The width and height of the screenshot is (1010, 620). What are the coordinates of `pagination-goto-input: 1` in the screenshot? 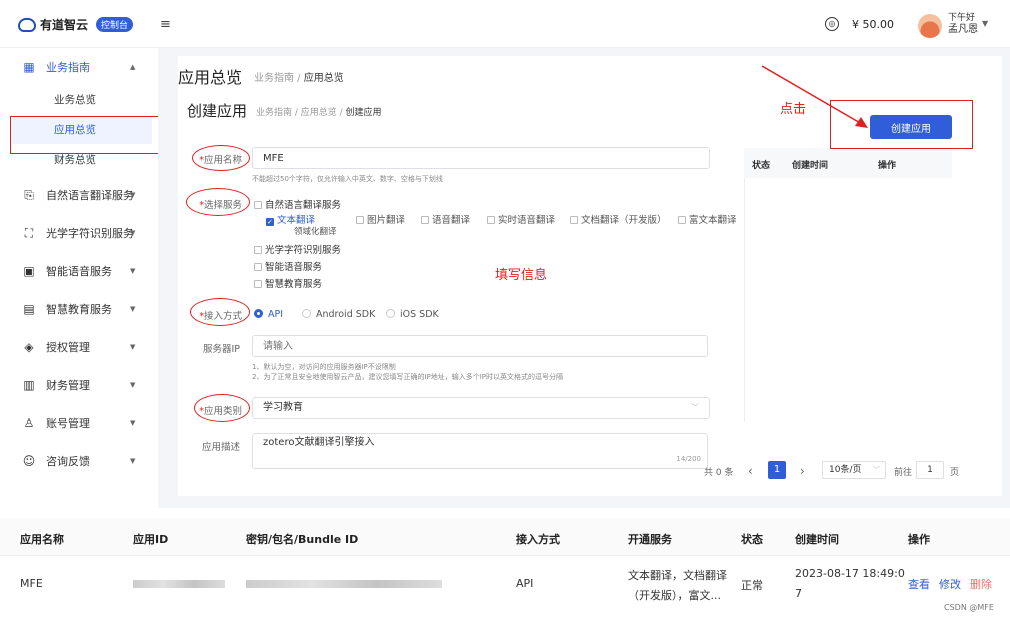 It's located at (930, 470).